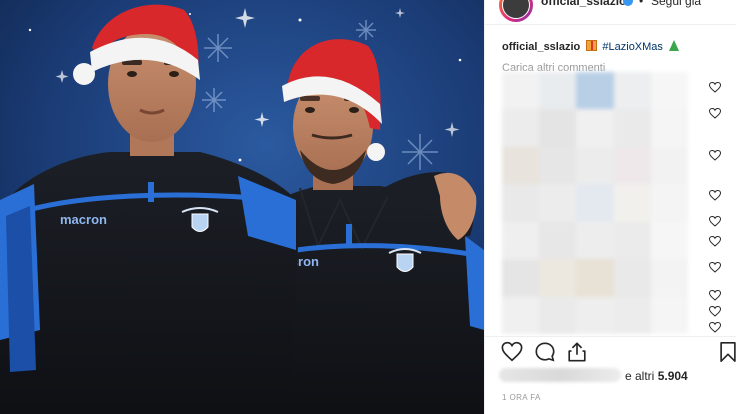 This screenshot has width=736, height=414. What do you see at coordinates (610, 350) in the screenshot?
I see `post-action-bar` at bounding box center [610, 350].